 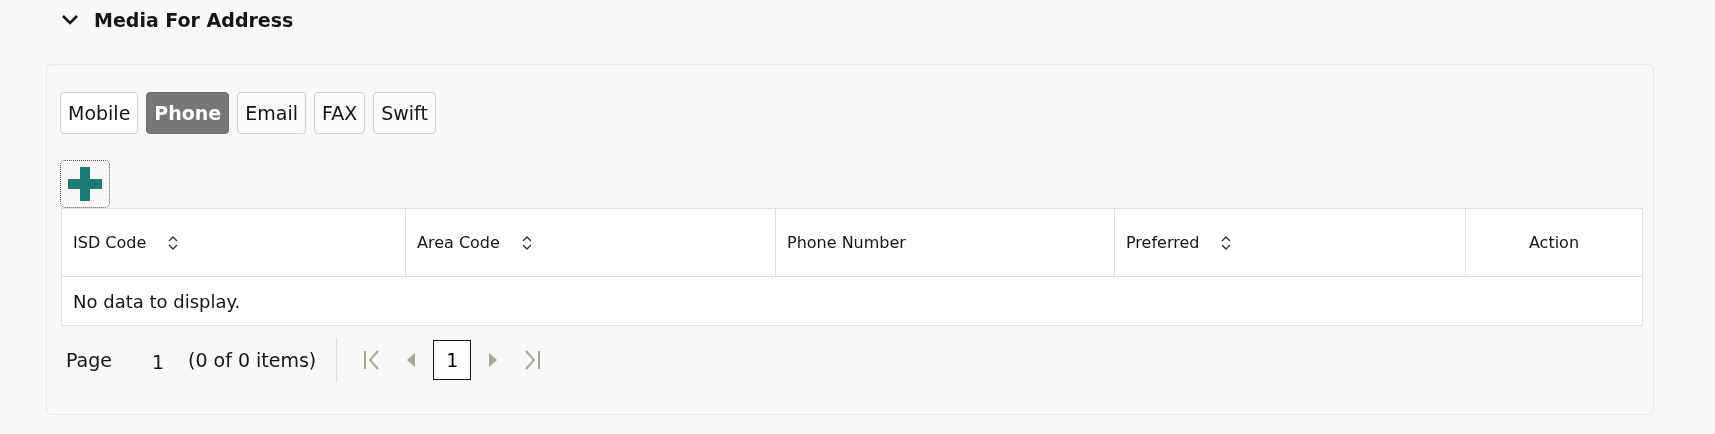 What do you see at coordinates (945, 242) in the screenshot?
I see `column-header: Phone Number` at bounding box center [945, 242].